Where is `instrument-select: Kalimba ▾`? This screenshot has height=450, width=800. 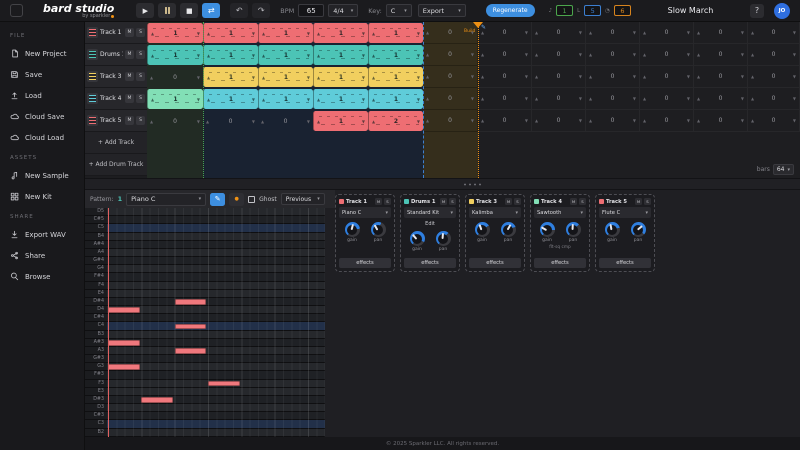
instrument-select: Kalimba ▾ is located at coordinates (495, 212).